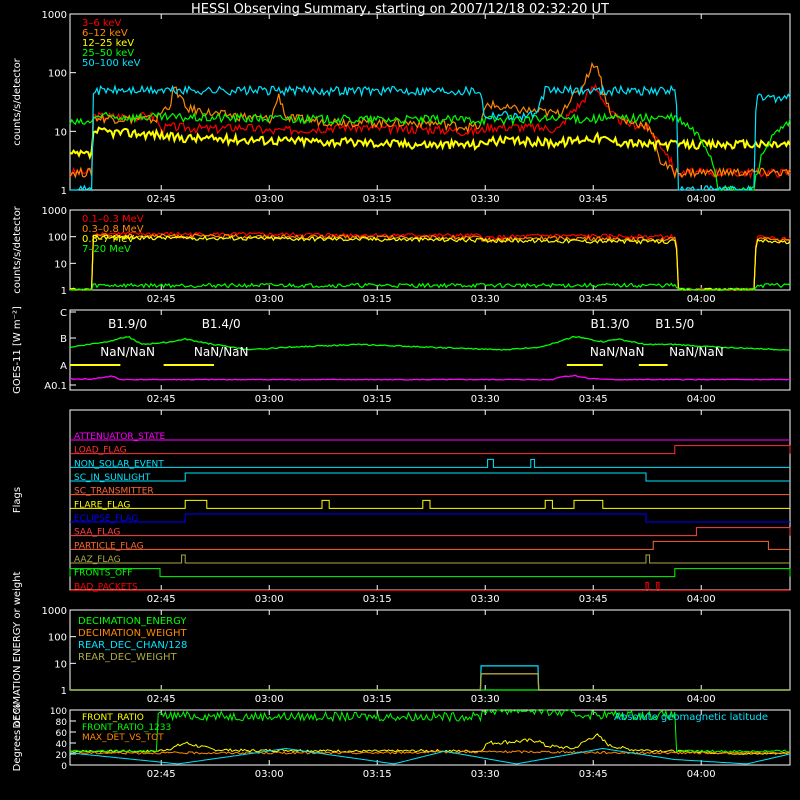 This screenshot has height=800, width=800. I want to click on goes-class-label: B1.3/0, so click(610, 324).